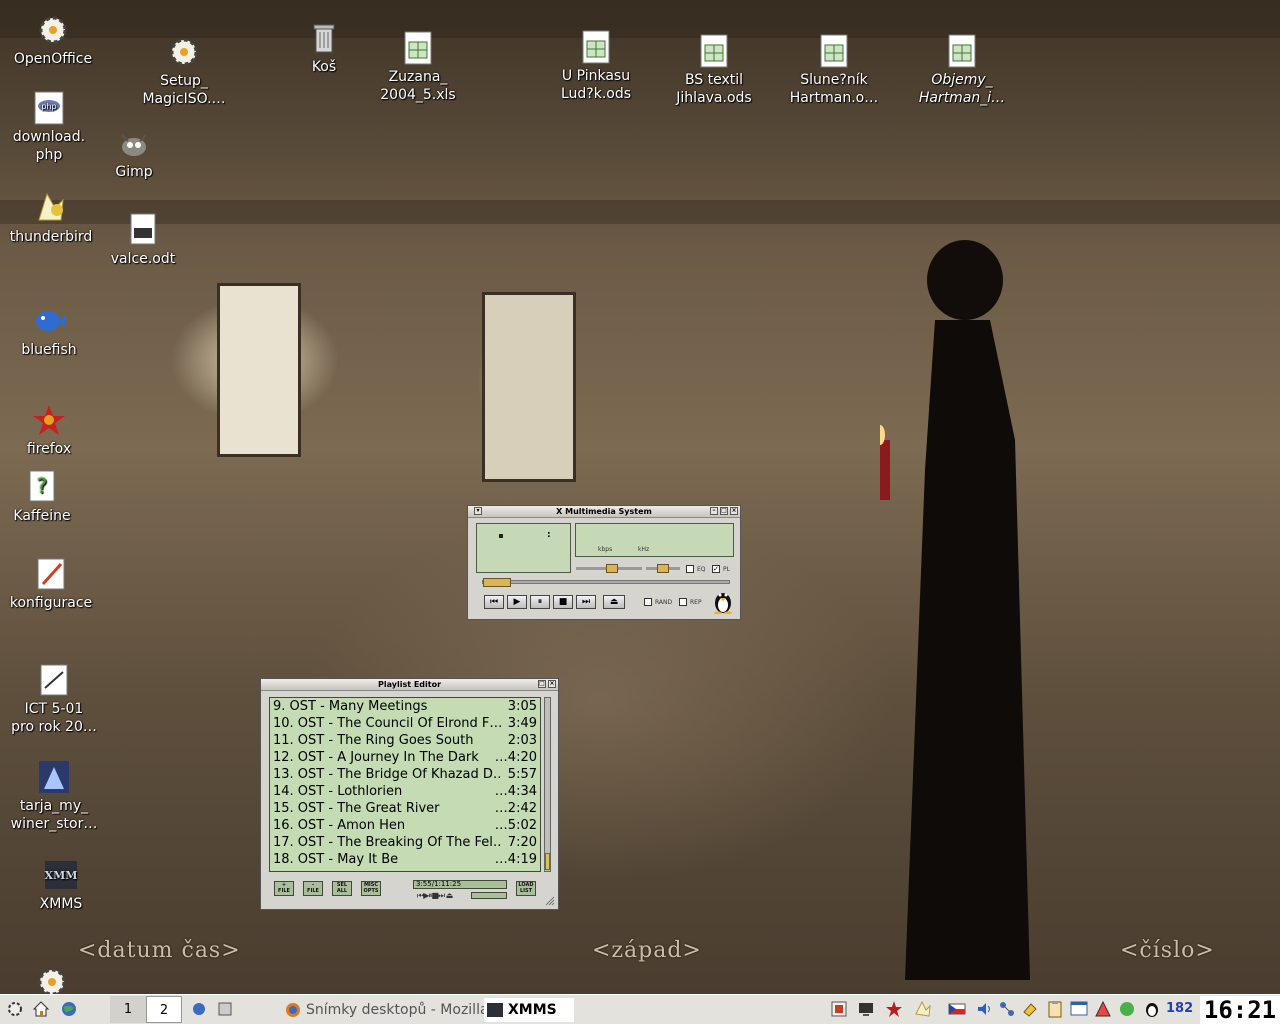 This screenshot has height=1024, width=1280. Describe the element at coordinates (284, 888) in the screenshot. I see `add-file-button: + FILE` at that location.